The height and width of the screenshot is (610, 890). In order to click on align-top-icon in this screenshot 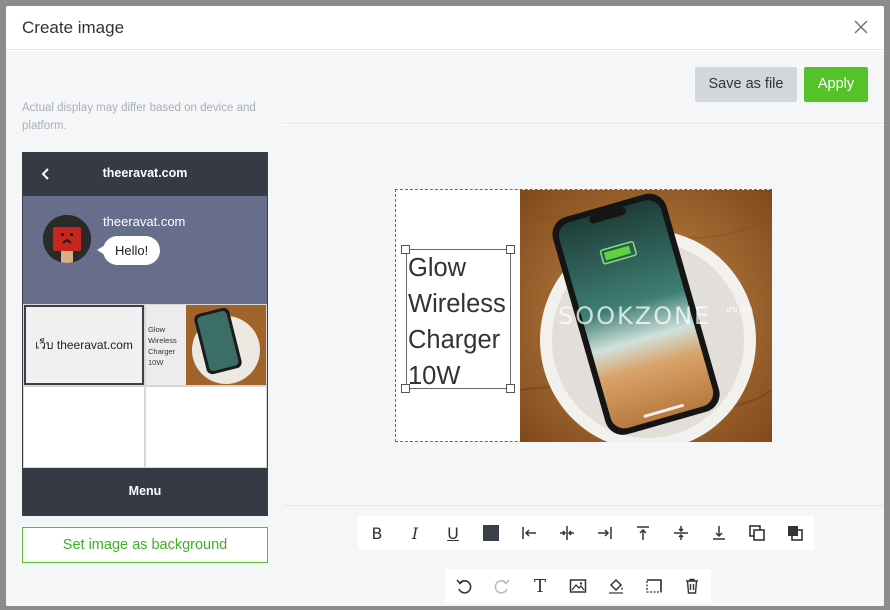, I will do `click(643, 533)`.